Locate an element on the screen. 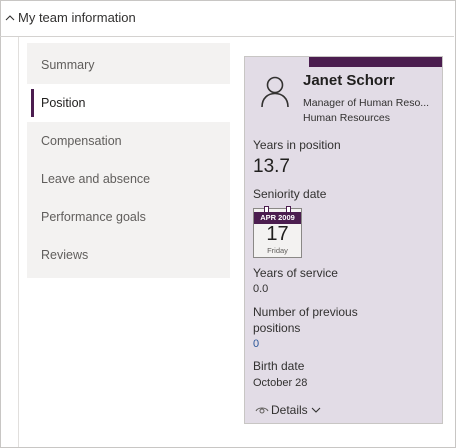 This screenshot has height=448, width=456. years-in-position-value: 13.7 is located at coordinates (271, 166).